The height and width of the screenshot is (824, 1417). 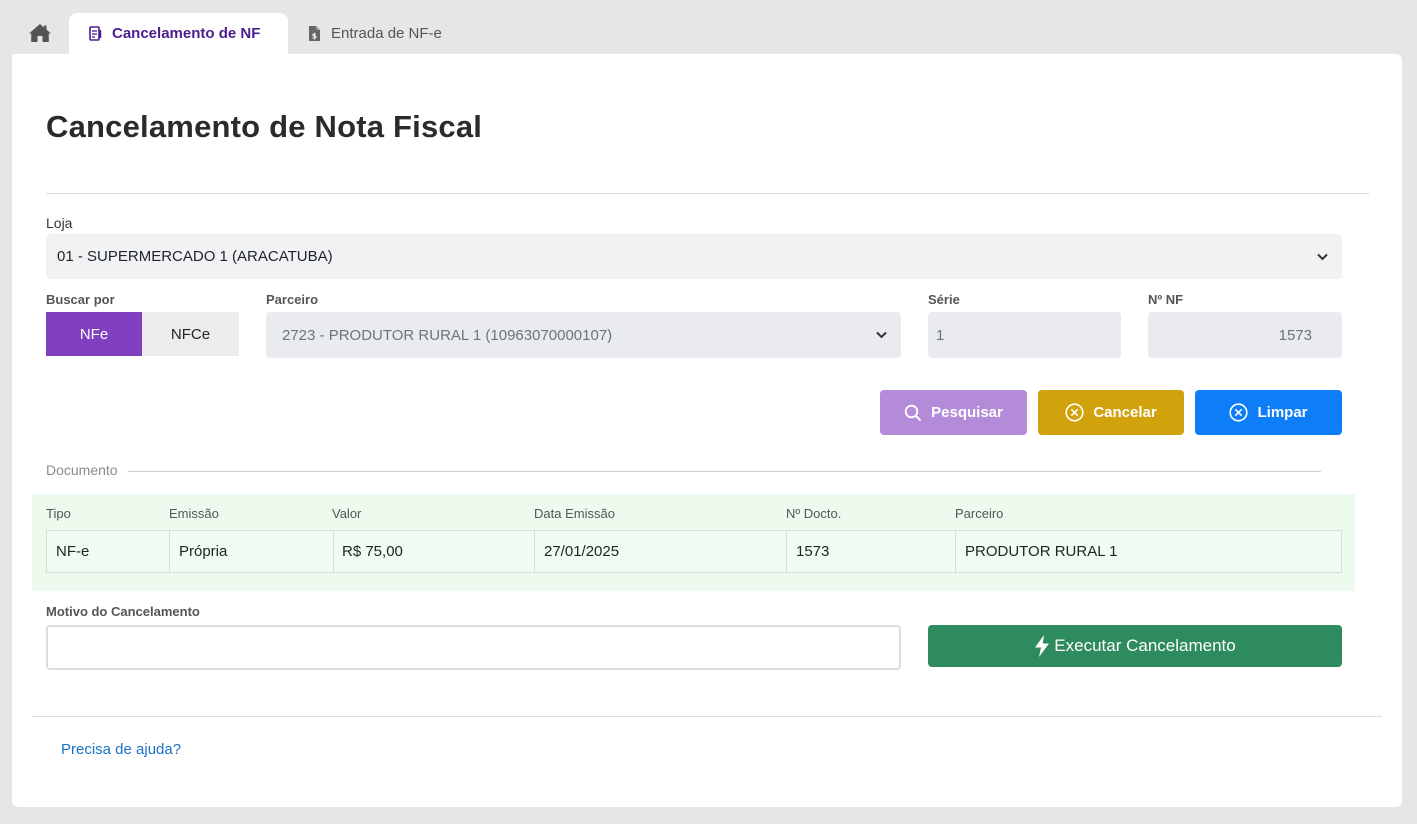 I want to click on page-title: Cancelamento de Nota Fiscal, so click(x=264, y=126).